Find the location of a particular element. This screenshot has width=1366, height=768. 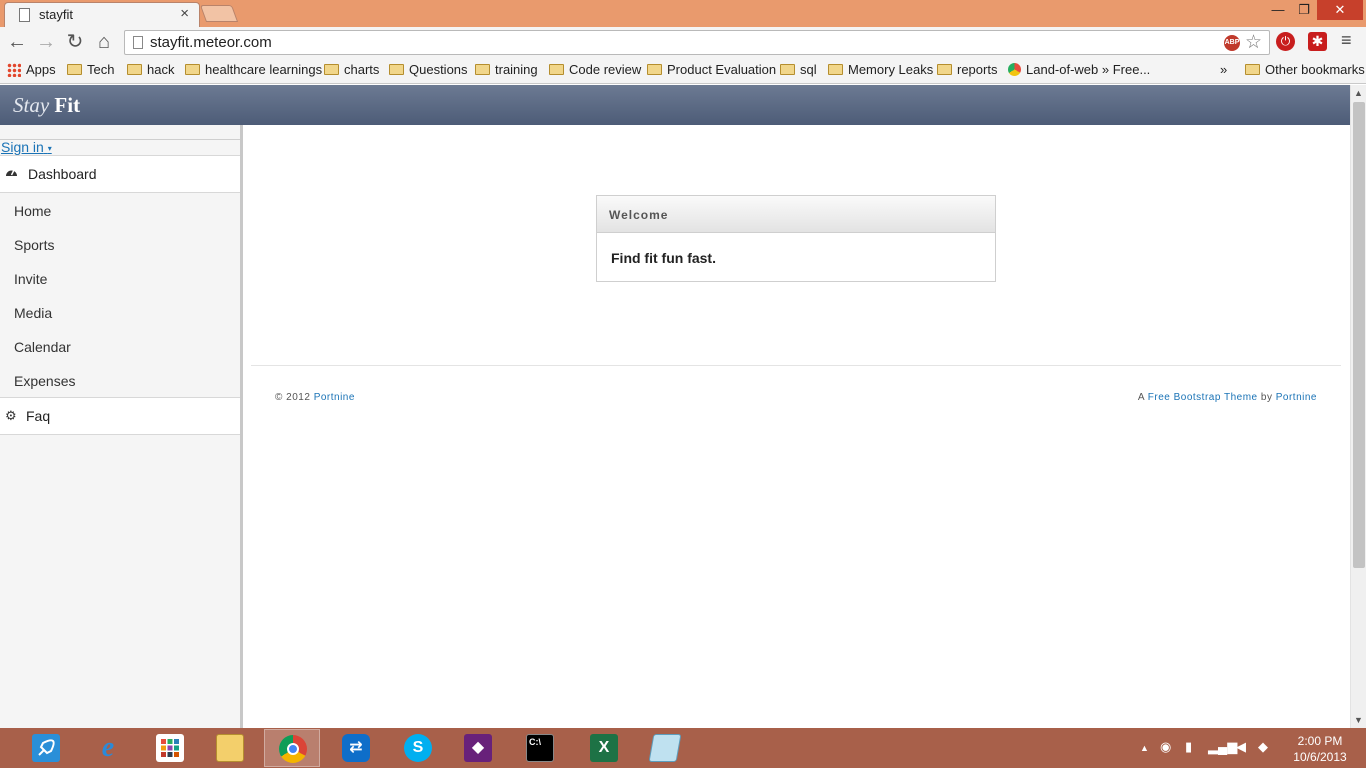

excel-icon: X is located at coordinates (604, 748).